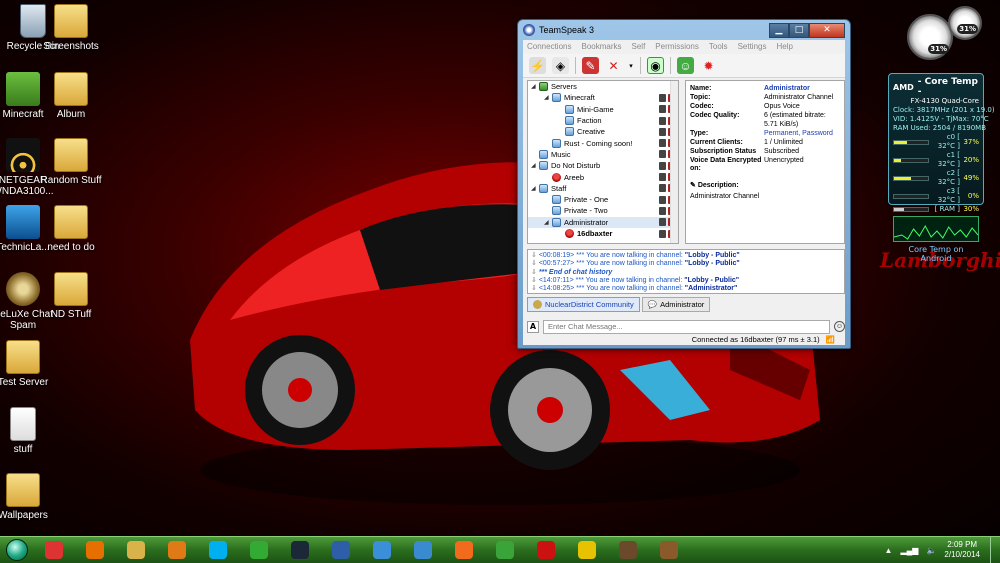 The width and height of the screenshot is (1000, 563). What do you see at coordinates (889, 550) in the screenshot?
I see `tray-expand-icon: ▲` at bounding box center [889, 550].